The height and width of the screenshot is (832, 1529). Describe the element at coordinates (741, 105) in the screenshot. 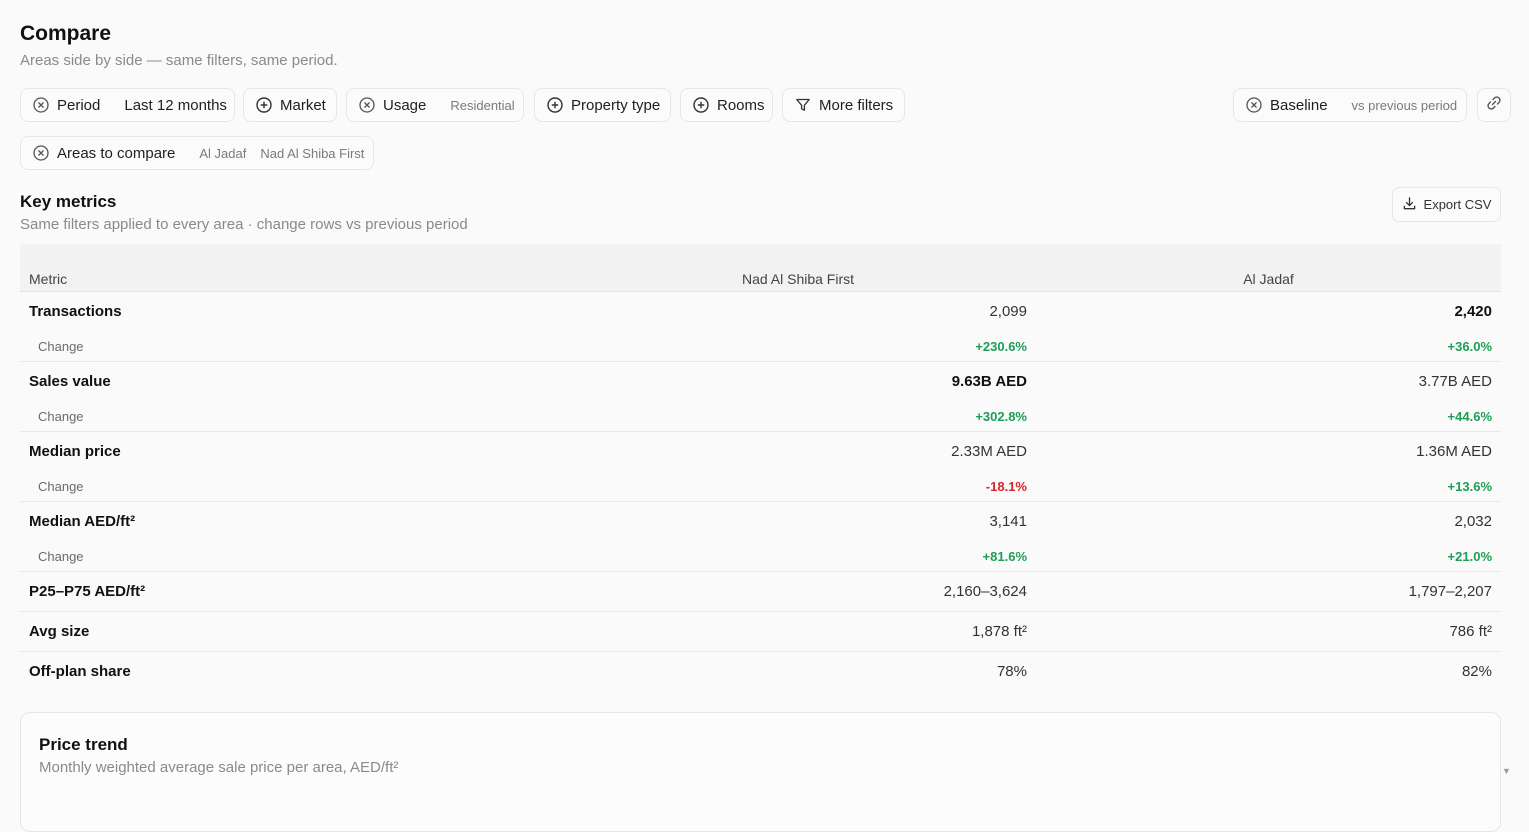

I see `filter-chip-label: Rooms` at that location.